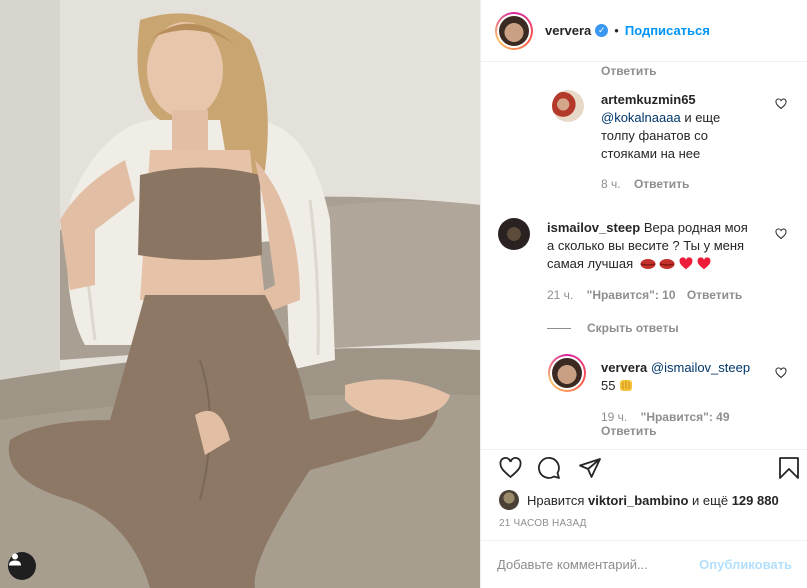  Describe the element at coordinates (654, 135) in the screenshot. I see `comment-text-line2: толпу фанатов со` at that location.